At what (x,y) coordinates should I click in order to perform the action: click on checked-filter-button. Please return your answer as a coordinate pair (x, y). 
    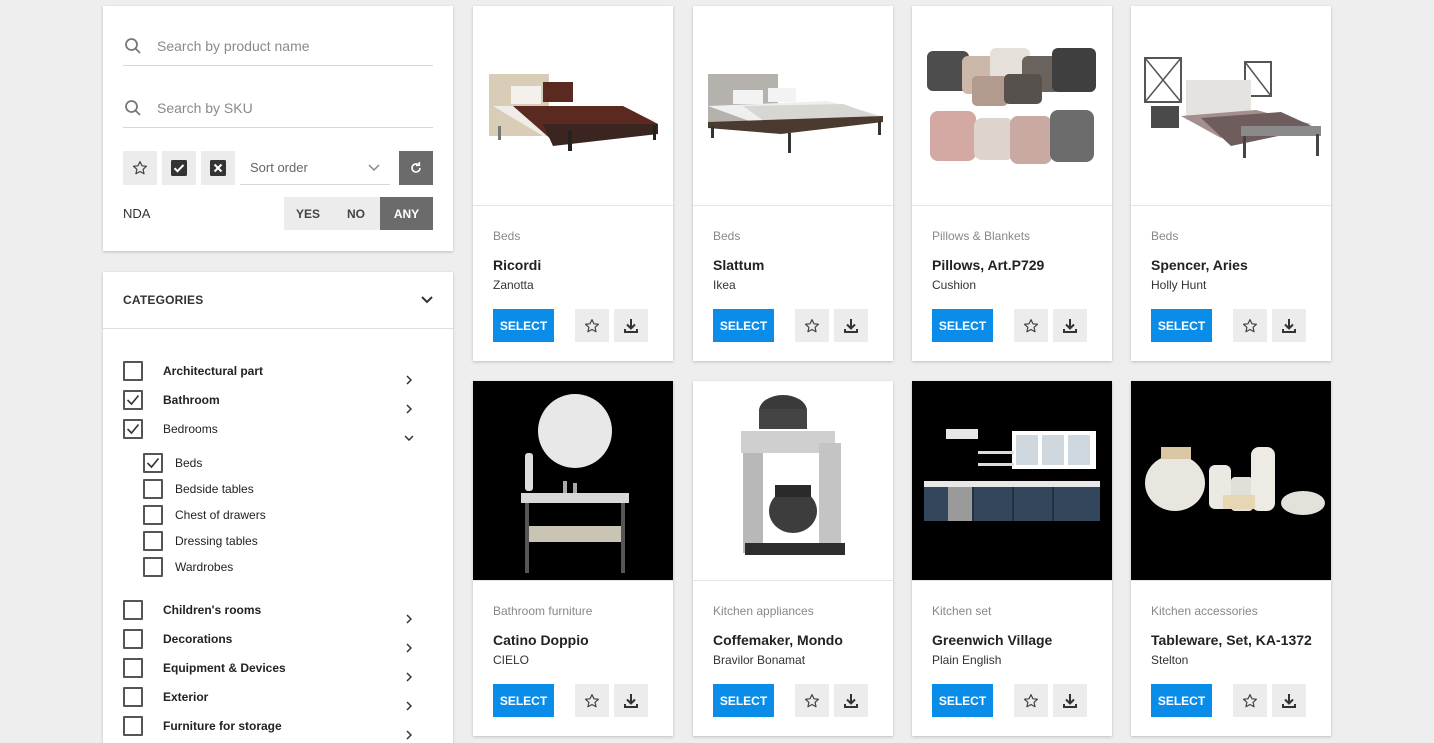
    Looking at the image, I should click on (179, 168).